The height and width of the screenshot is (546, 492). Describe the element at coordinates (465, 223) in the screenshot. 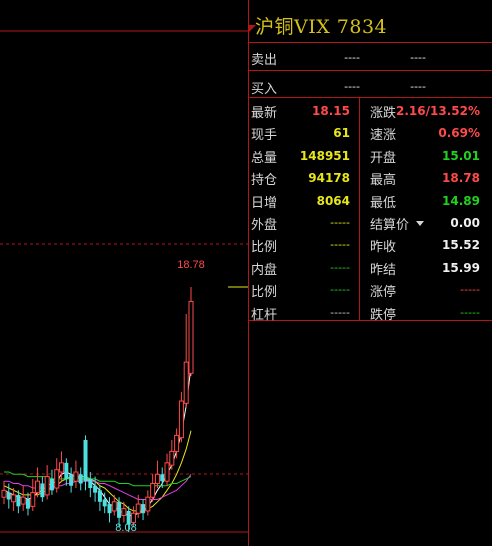

I see `quote-value: 0.00` at that location.